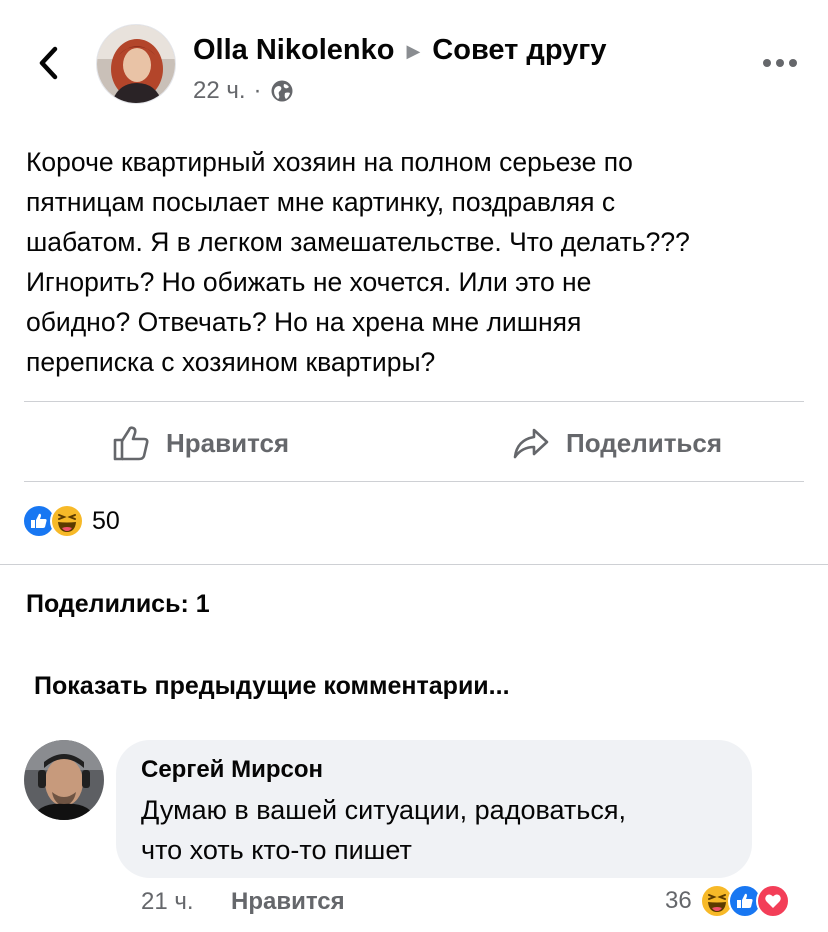 This screenshot has height=932, width=828. What do you see at coordinates (399, 50) in the screenshot?
I see `post-title: Olla Nikolenko ▶ Совет другу` at bounding box center [399, 50].